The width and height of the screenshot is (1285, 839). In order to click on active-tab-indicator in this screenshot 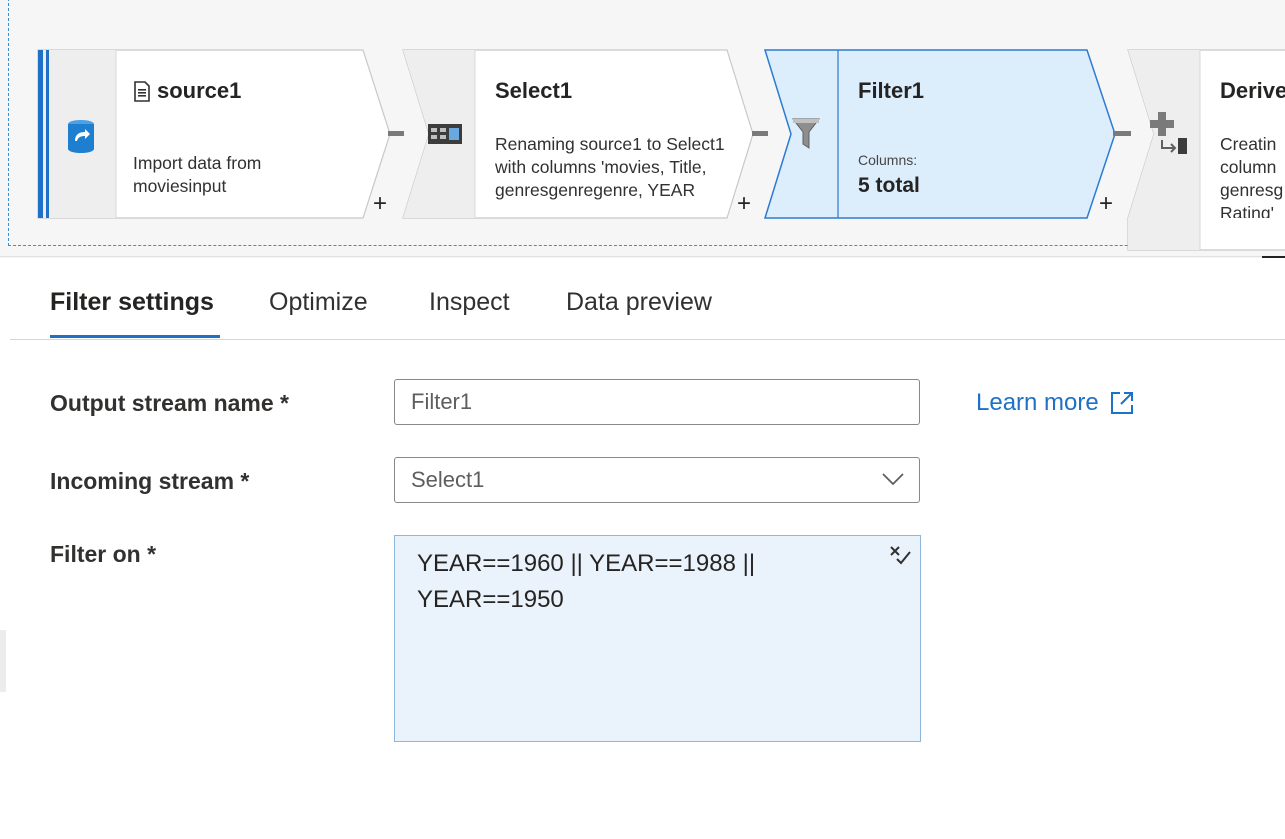, I will do `click(135, 336)`.